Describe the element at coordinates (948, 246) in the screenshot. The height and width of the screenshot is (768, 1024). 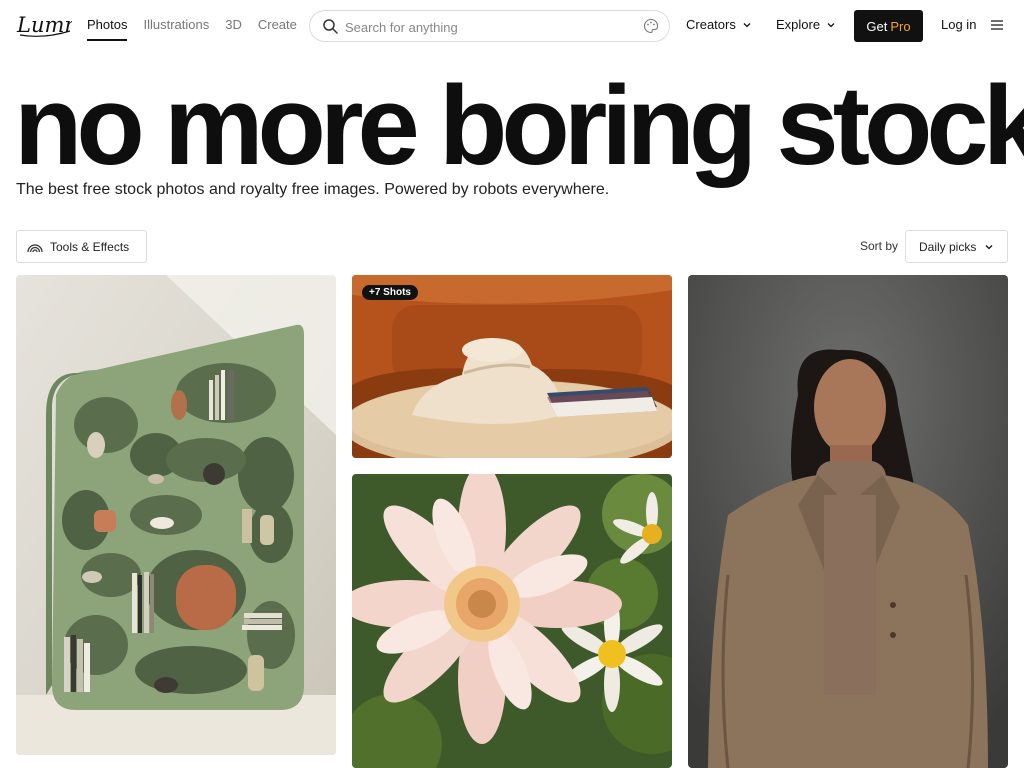
I see `sort-value: Daily picks` at that location.